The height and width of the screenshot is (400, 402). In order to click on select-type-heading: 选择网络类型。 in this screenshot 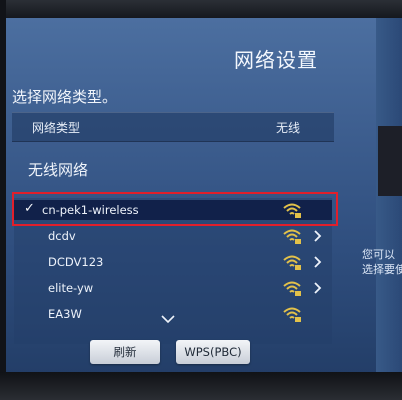, I will do `click(65, 97)`.